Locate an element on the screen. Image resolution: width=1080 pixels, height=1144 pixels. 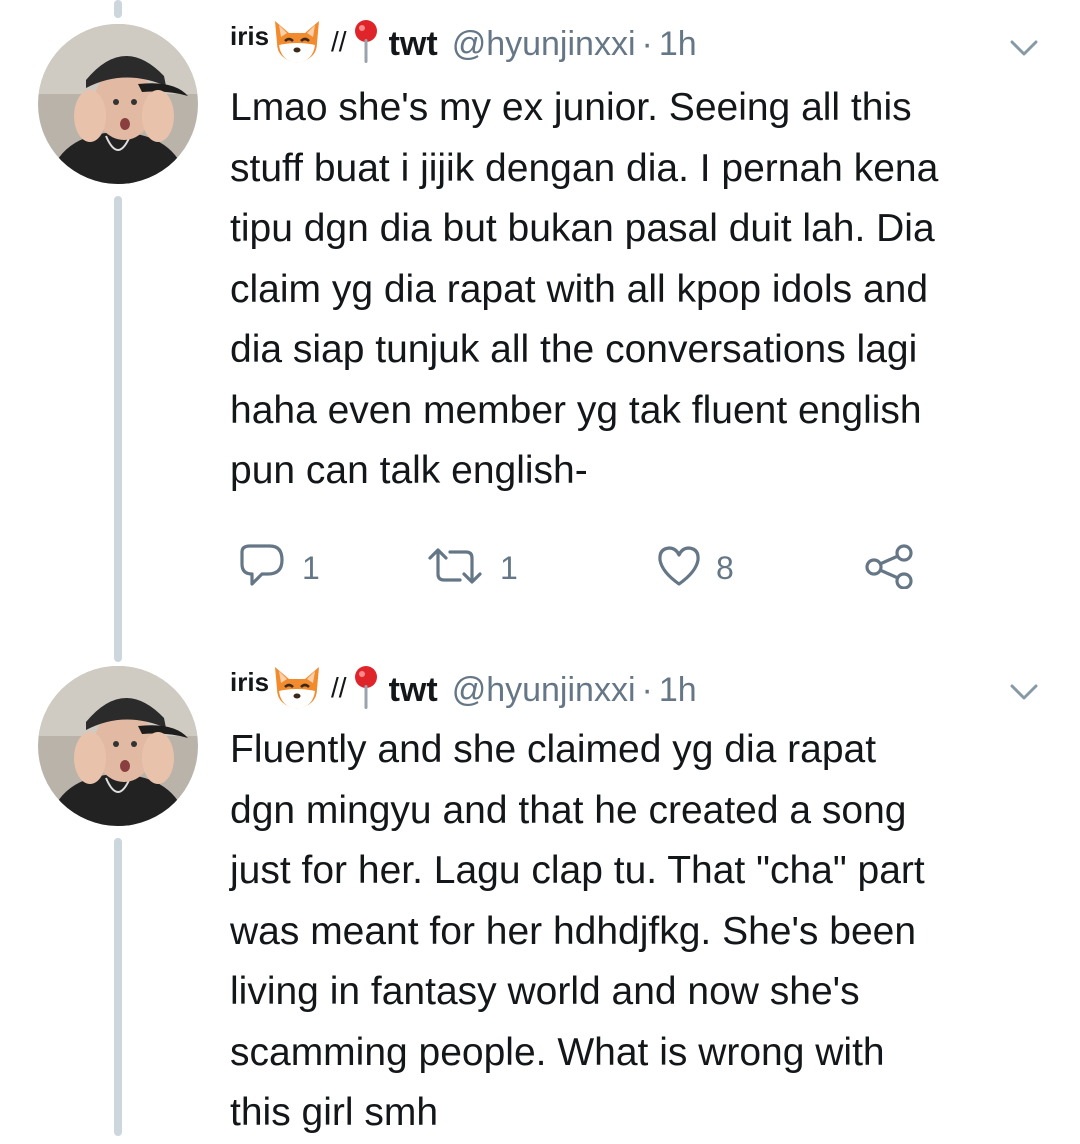
like-count: 8 is located at coordinates (725, 567).